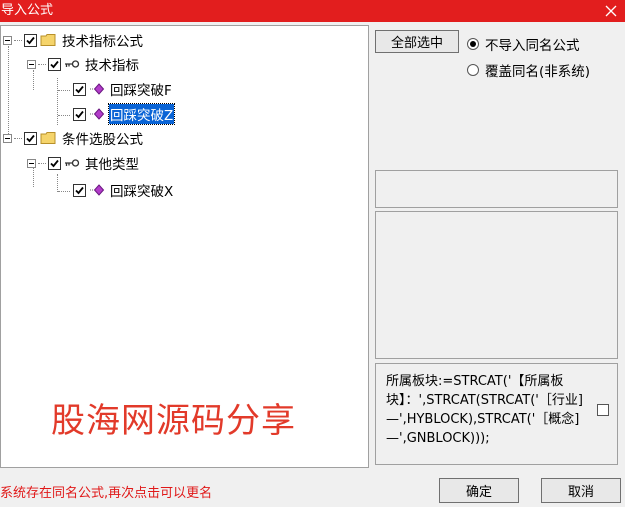 Image resolution: width=625 pixels, height=507 pixels. Describe the element at coordinates (106, 493) in the screenshot. I see `status-message: 系统存在同名公式,再次点击可以更名` at that location.